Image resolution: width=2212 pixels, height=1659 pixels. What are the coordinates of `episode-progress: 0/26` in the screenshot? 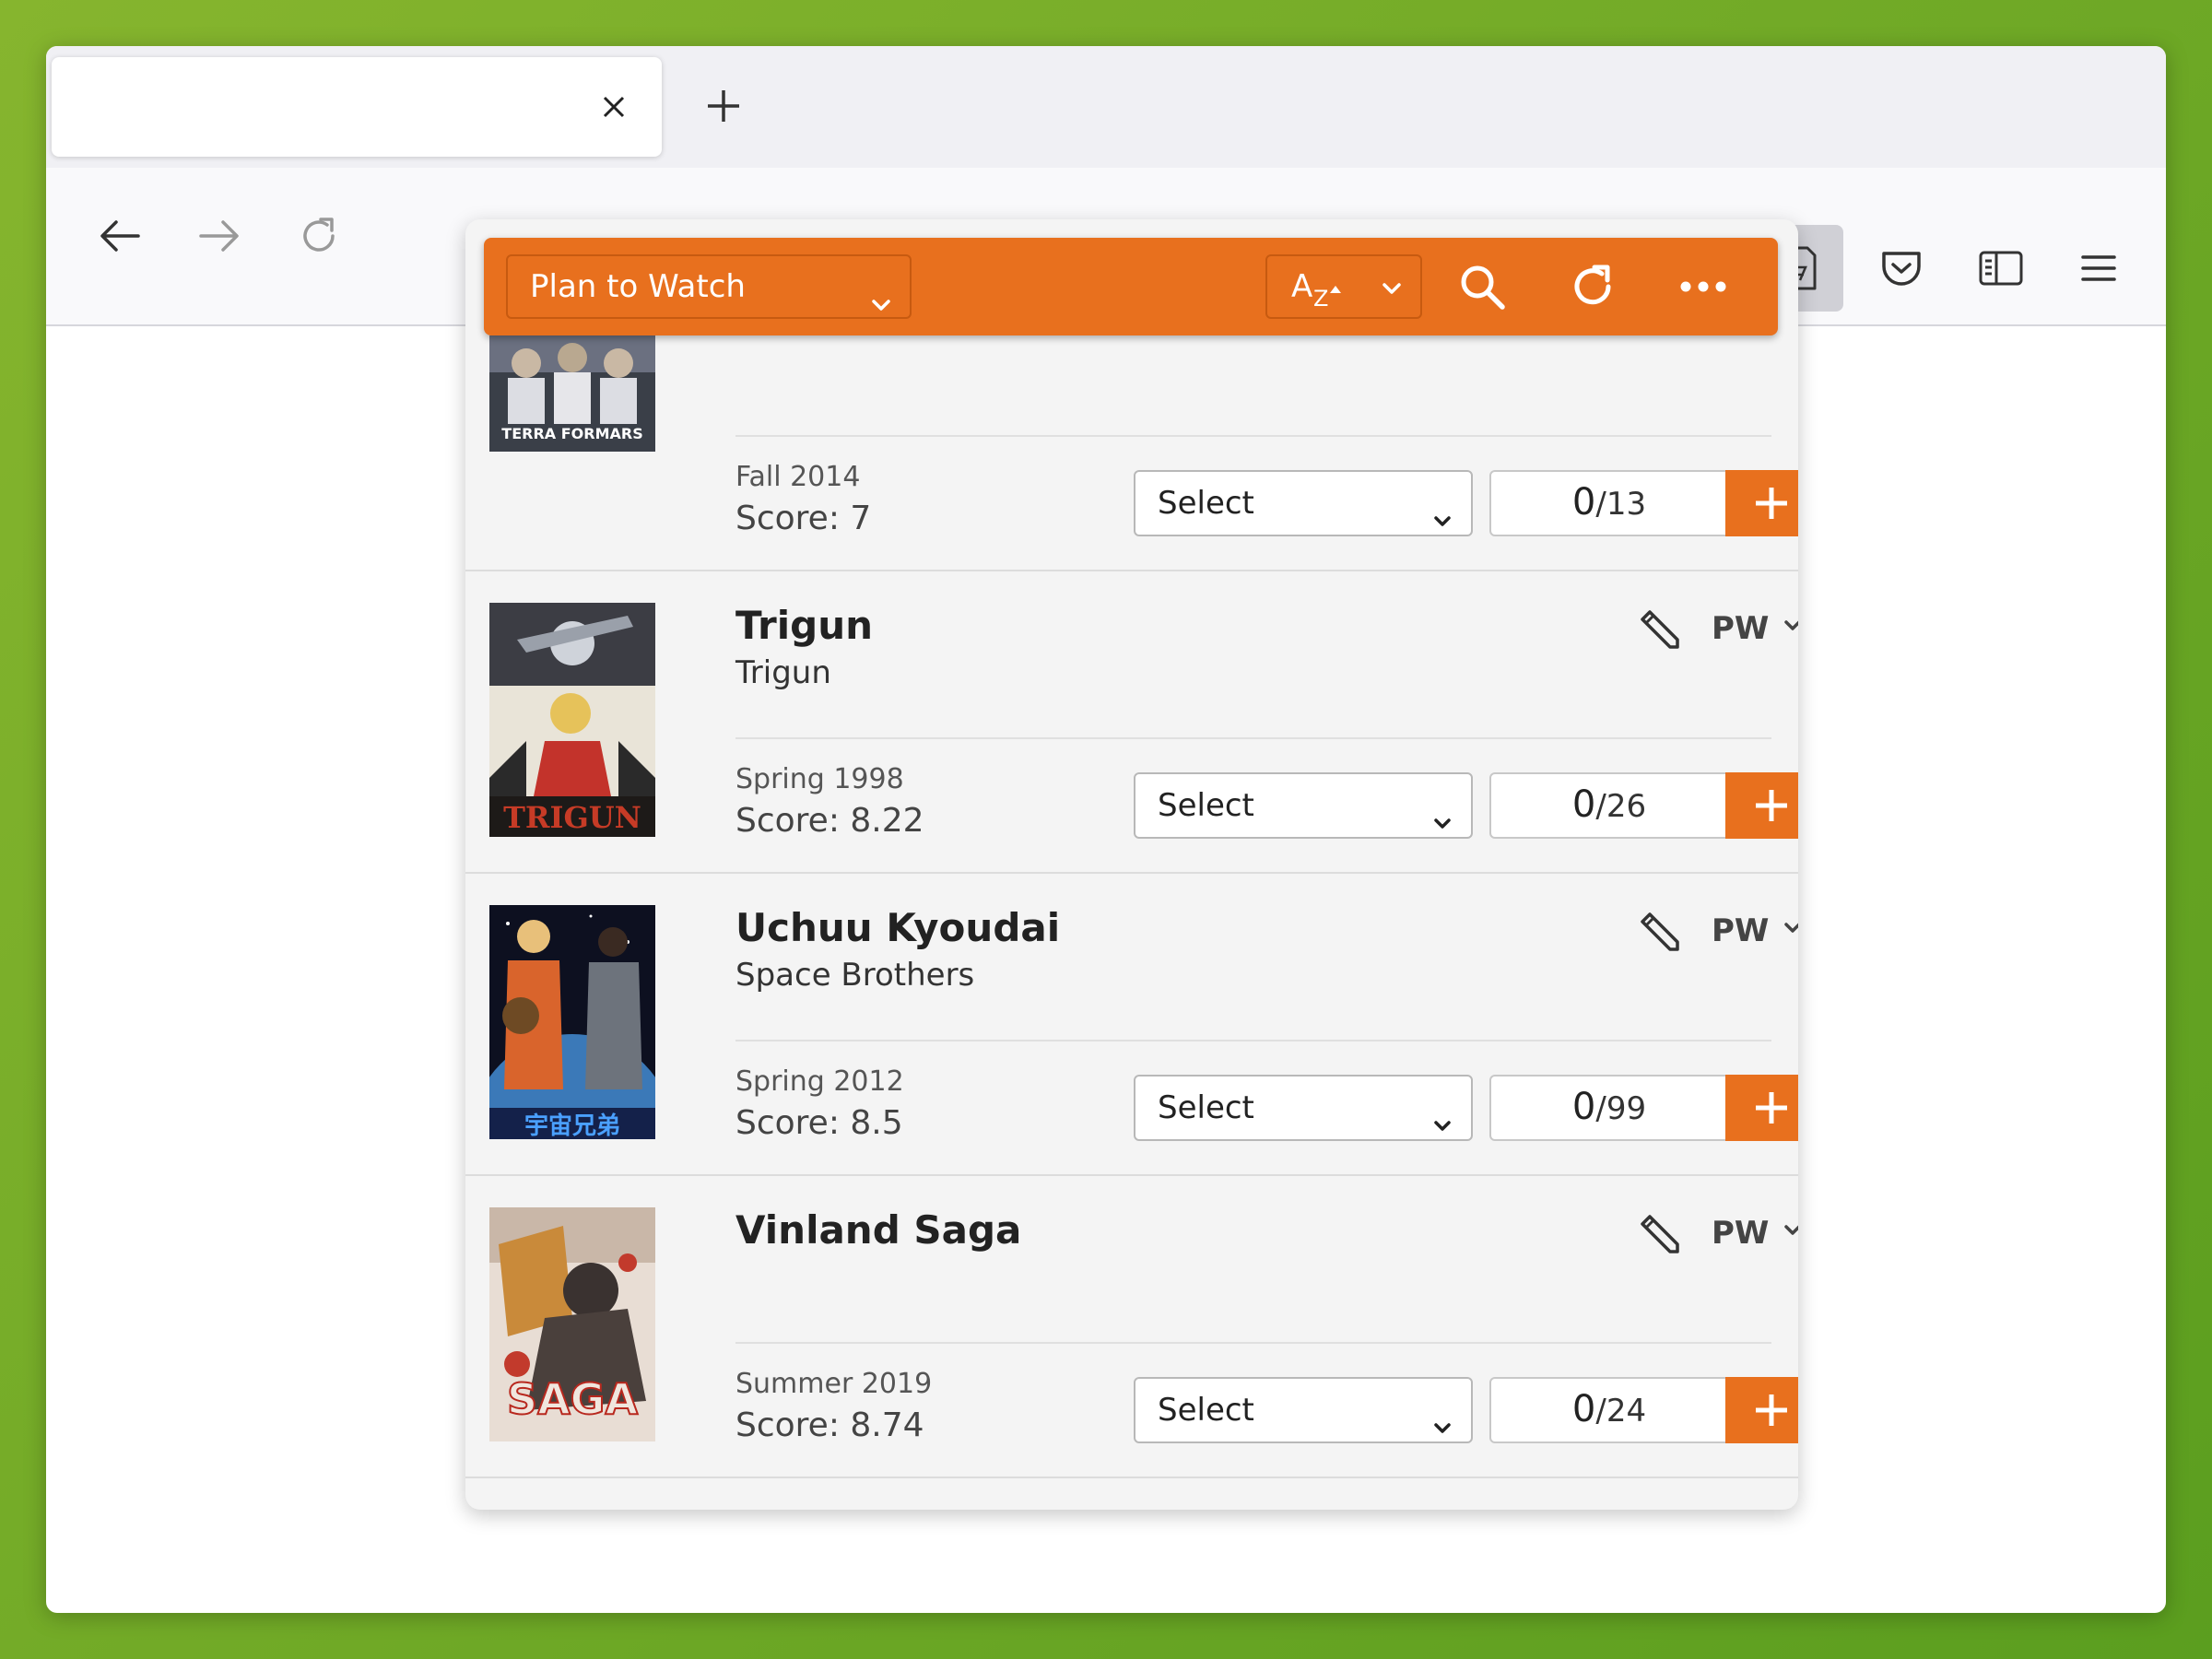 It's located at (1643, 805).